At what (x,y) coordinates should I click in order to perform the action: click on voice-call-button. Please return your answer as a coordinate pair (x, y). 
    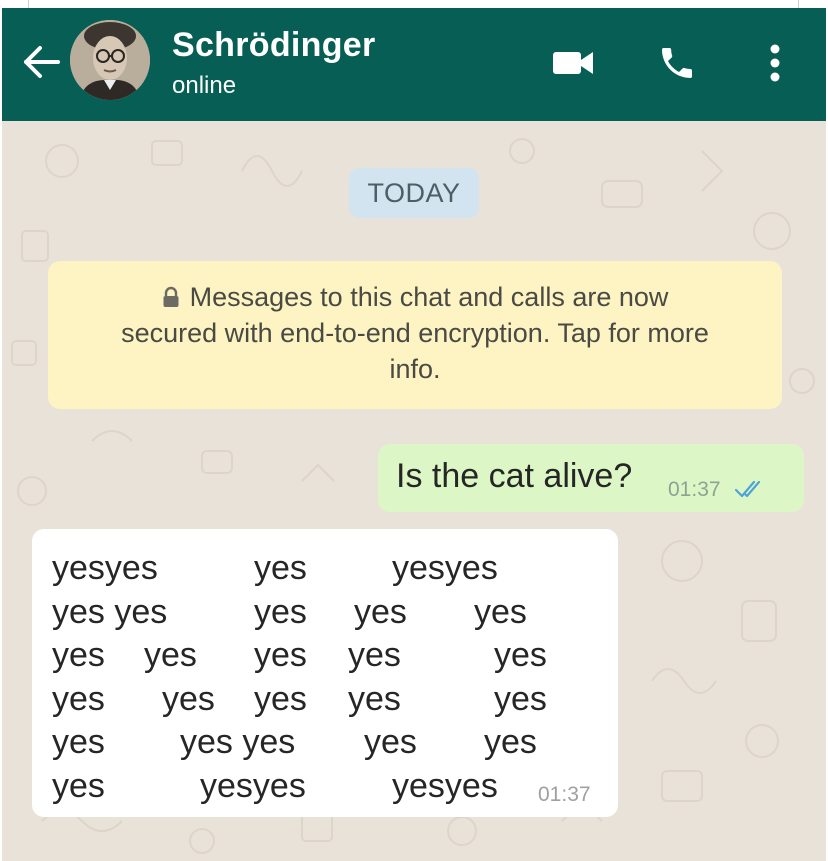
    Looking at the image, I should click on (677, 63).